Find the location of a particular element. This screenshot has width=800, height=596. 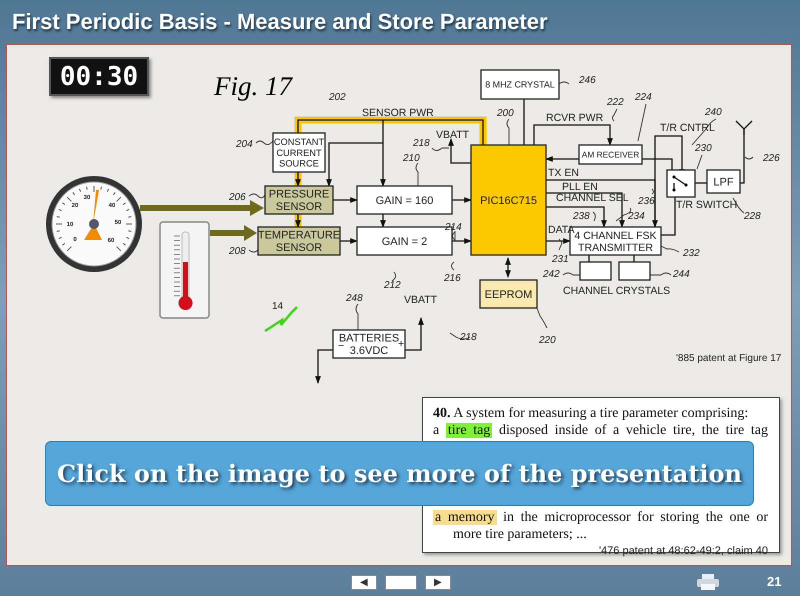

block-label: PIC16C715 is located at coordinates (508, 200).